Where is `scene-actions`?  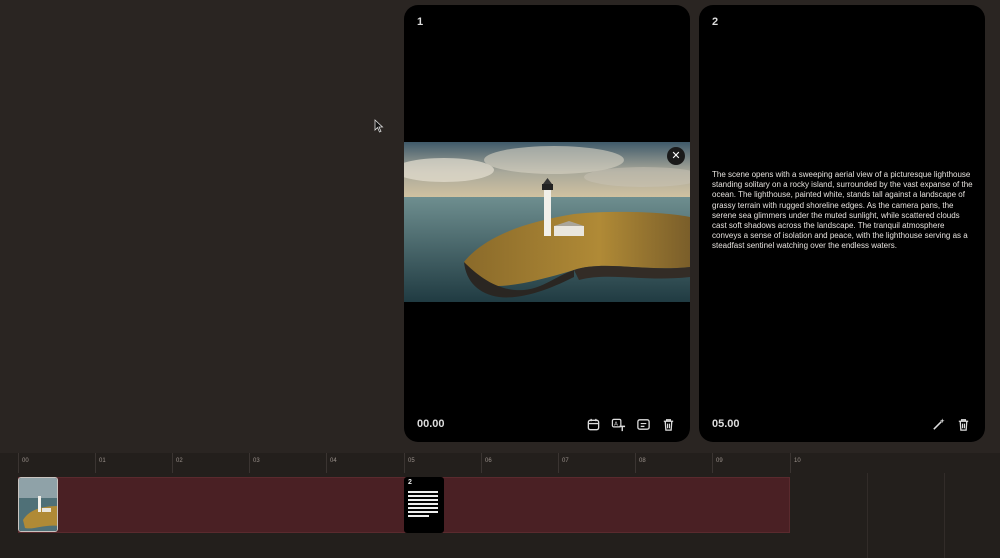
scene-actions is located at coordinates (951, 424).